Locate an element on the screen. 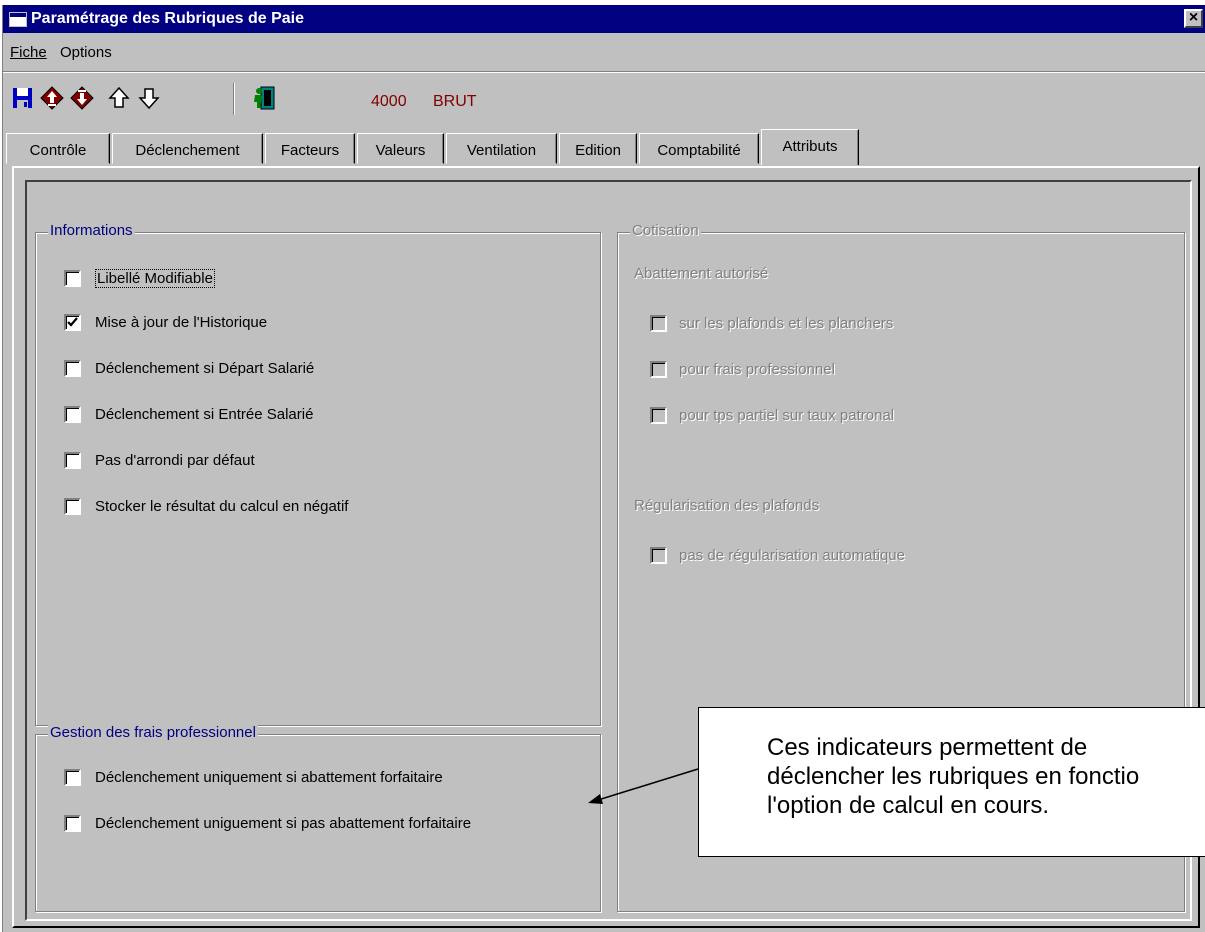  check-icon is located at coordinates (72, 322).